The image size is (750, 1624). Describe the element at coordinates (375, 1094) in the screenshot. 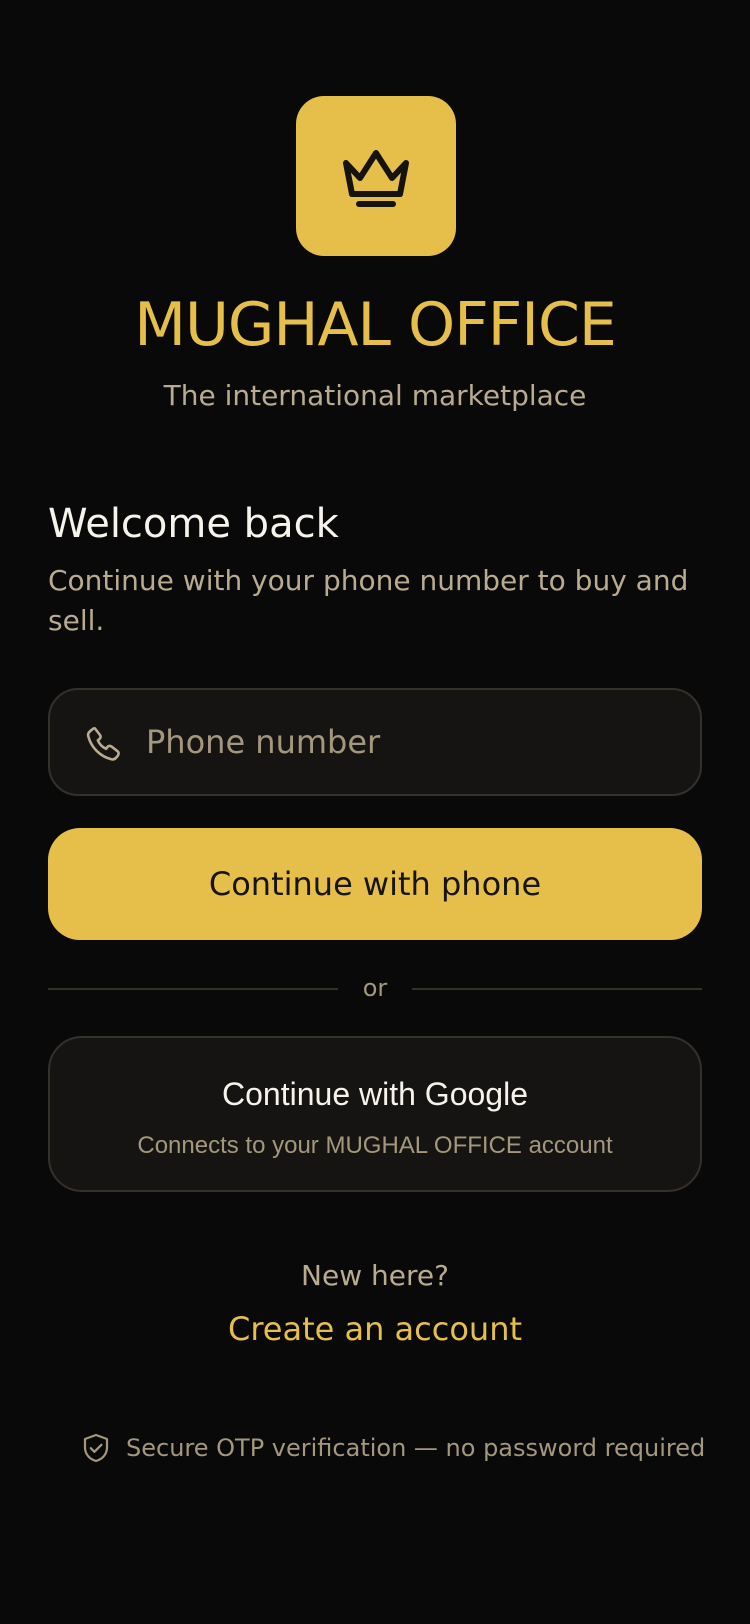

I see `continue-google-label: Continue with Google` at that location.